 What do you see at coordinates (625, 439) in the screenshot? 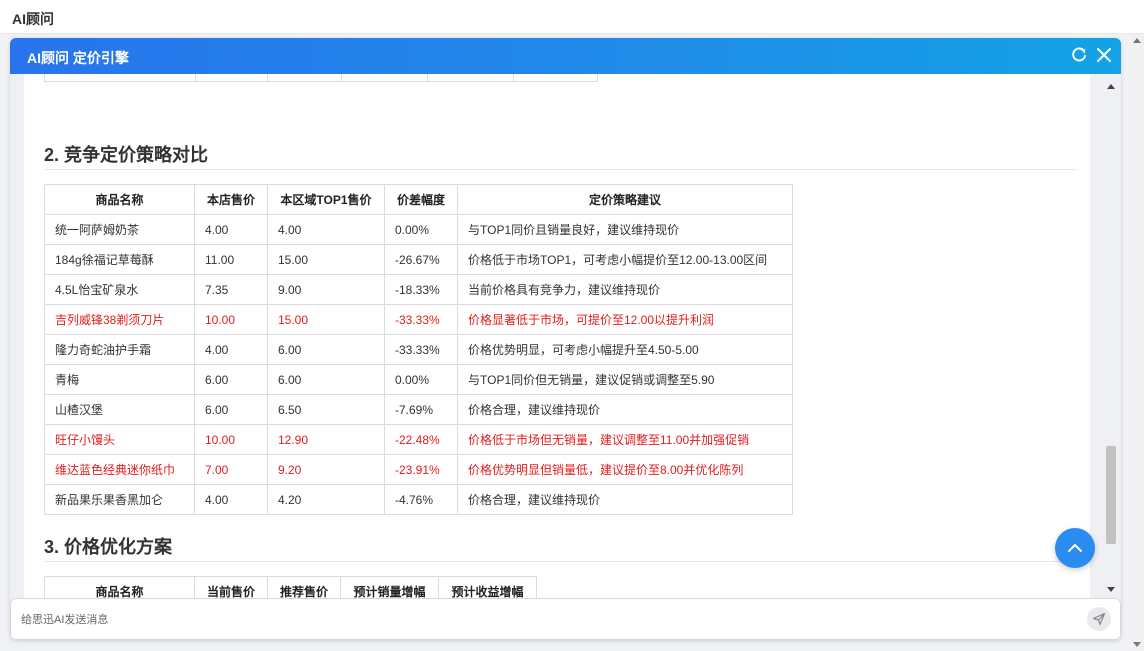
I see `table-cell: 价格低于市场但无销量，建议调整至11.00并加强促销` at bounding box center [625, 439].